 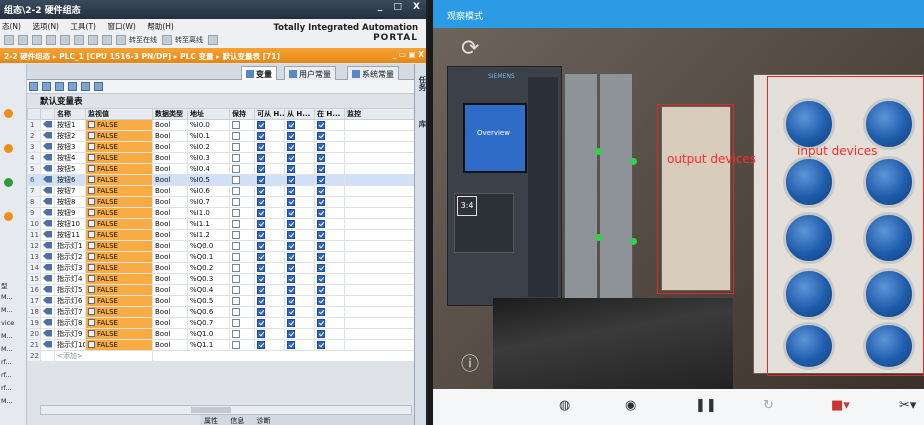 What do you see at coordinates (70, 224) in the screenshot?
I see `tag-name: 按钮10` at bounding box center [70, 224].